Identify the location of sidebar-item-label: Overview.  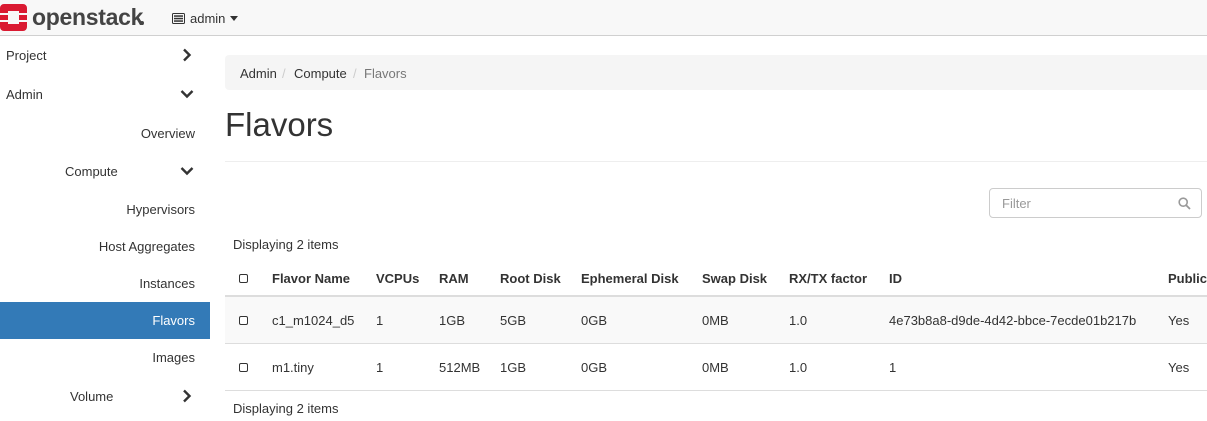
(167, 133).